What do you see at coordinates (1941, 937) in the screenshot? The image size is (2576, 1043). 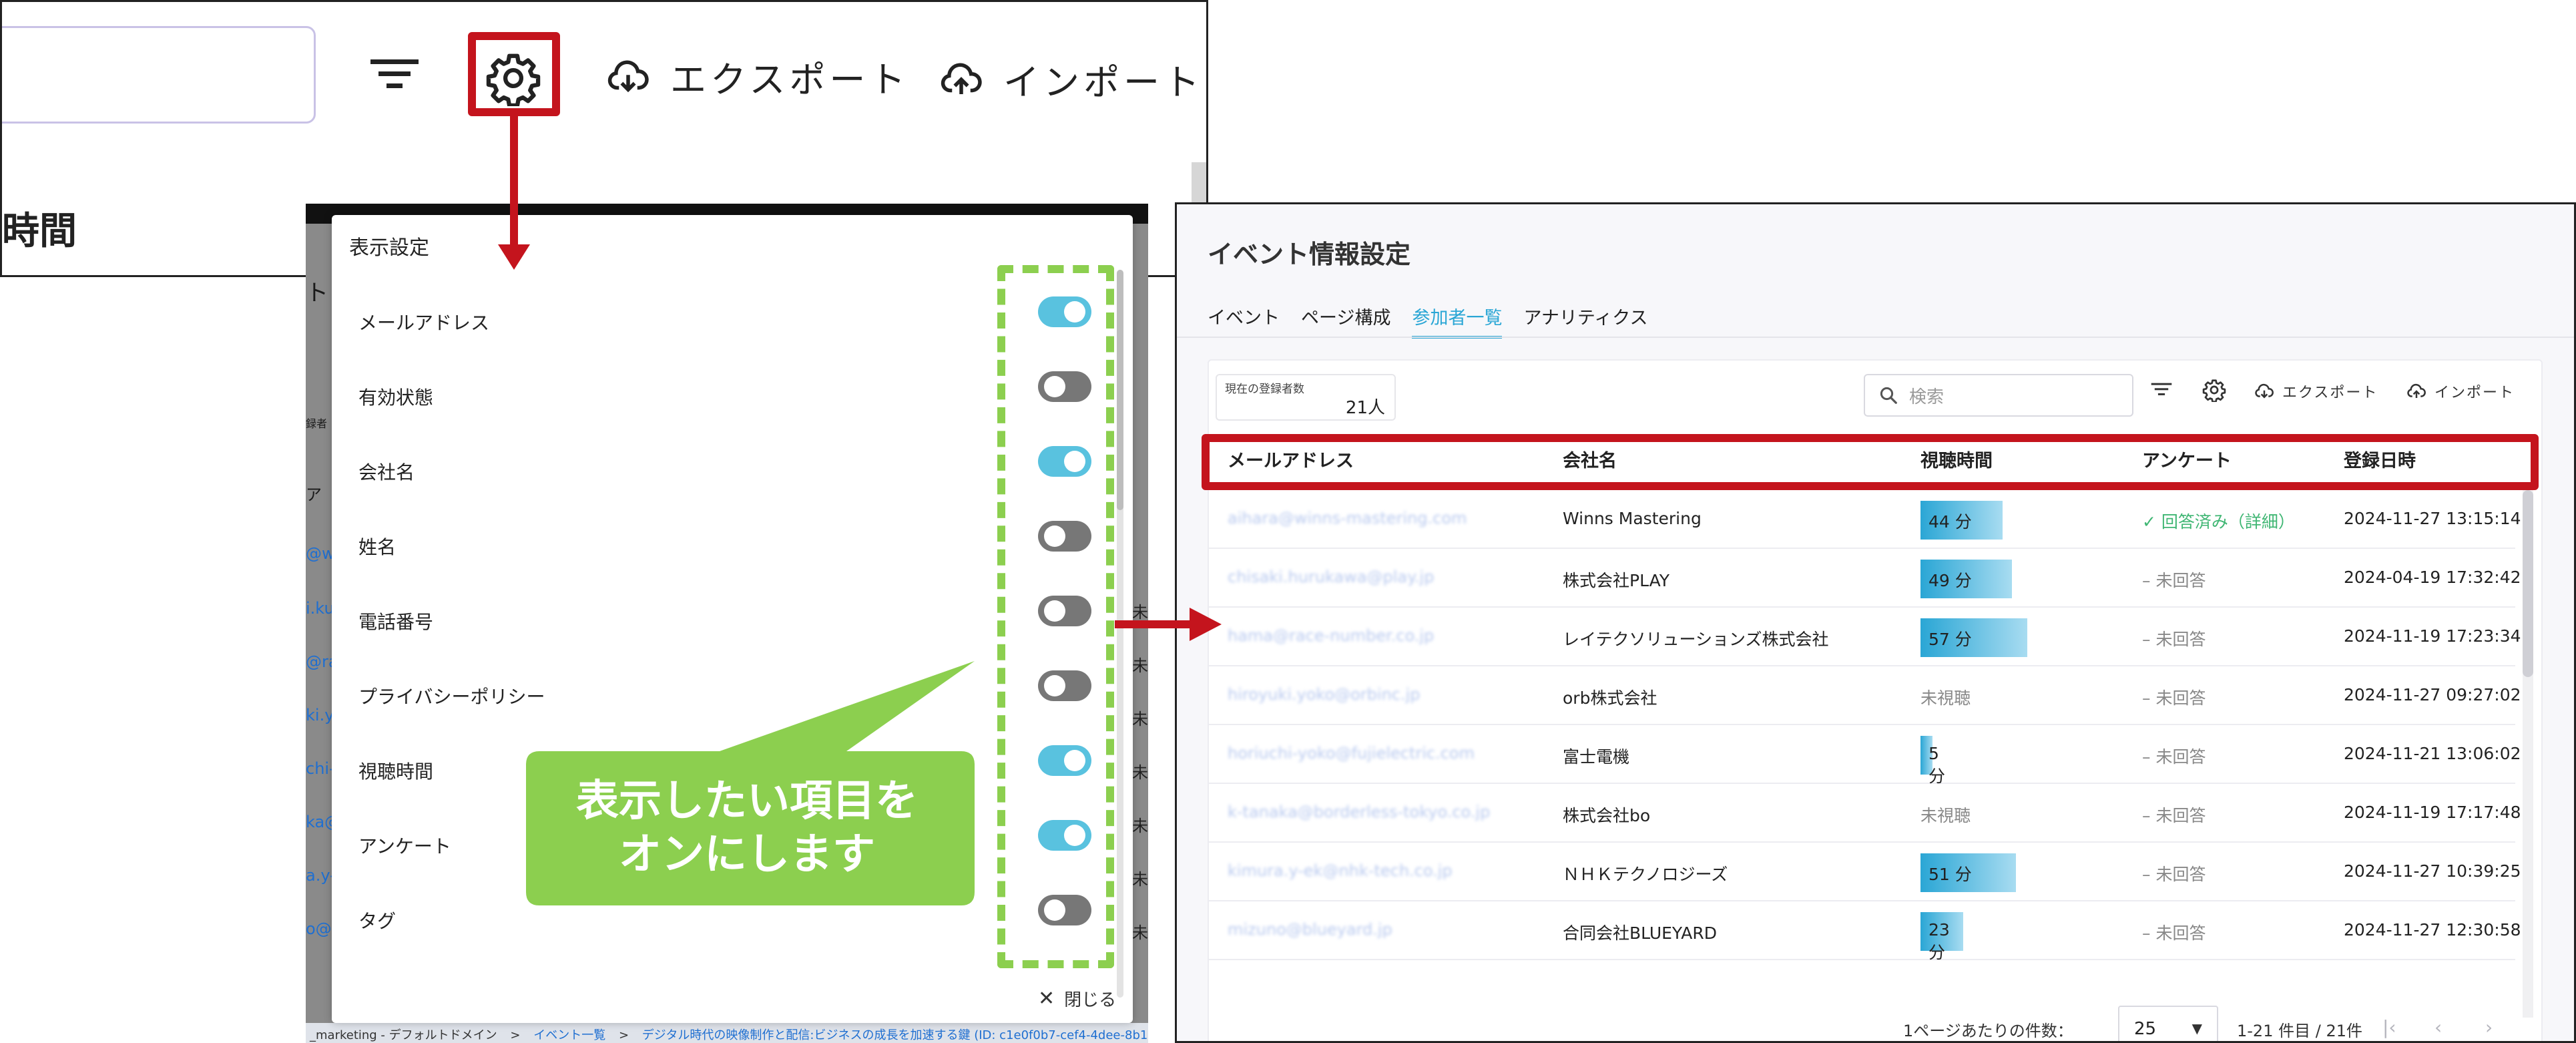 I see `watch-time-bar: 23 分` at bounding box center [1941, 937].